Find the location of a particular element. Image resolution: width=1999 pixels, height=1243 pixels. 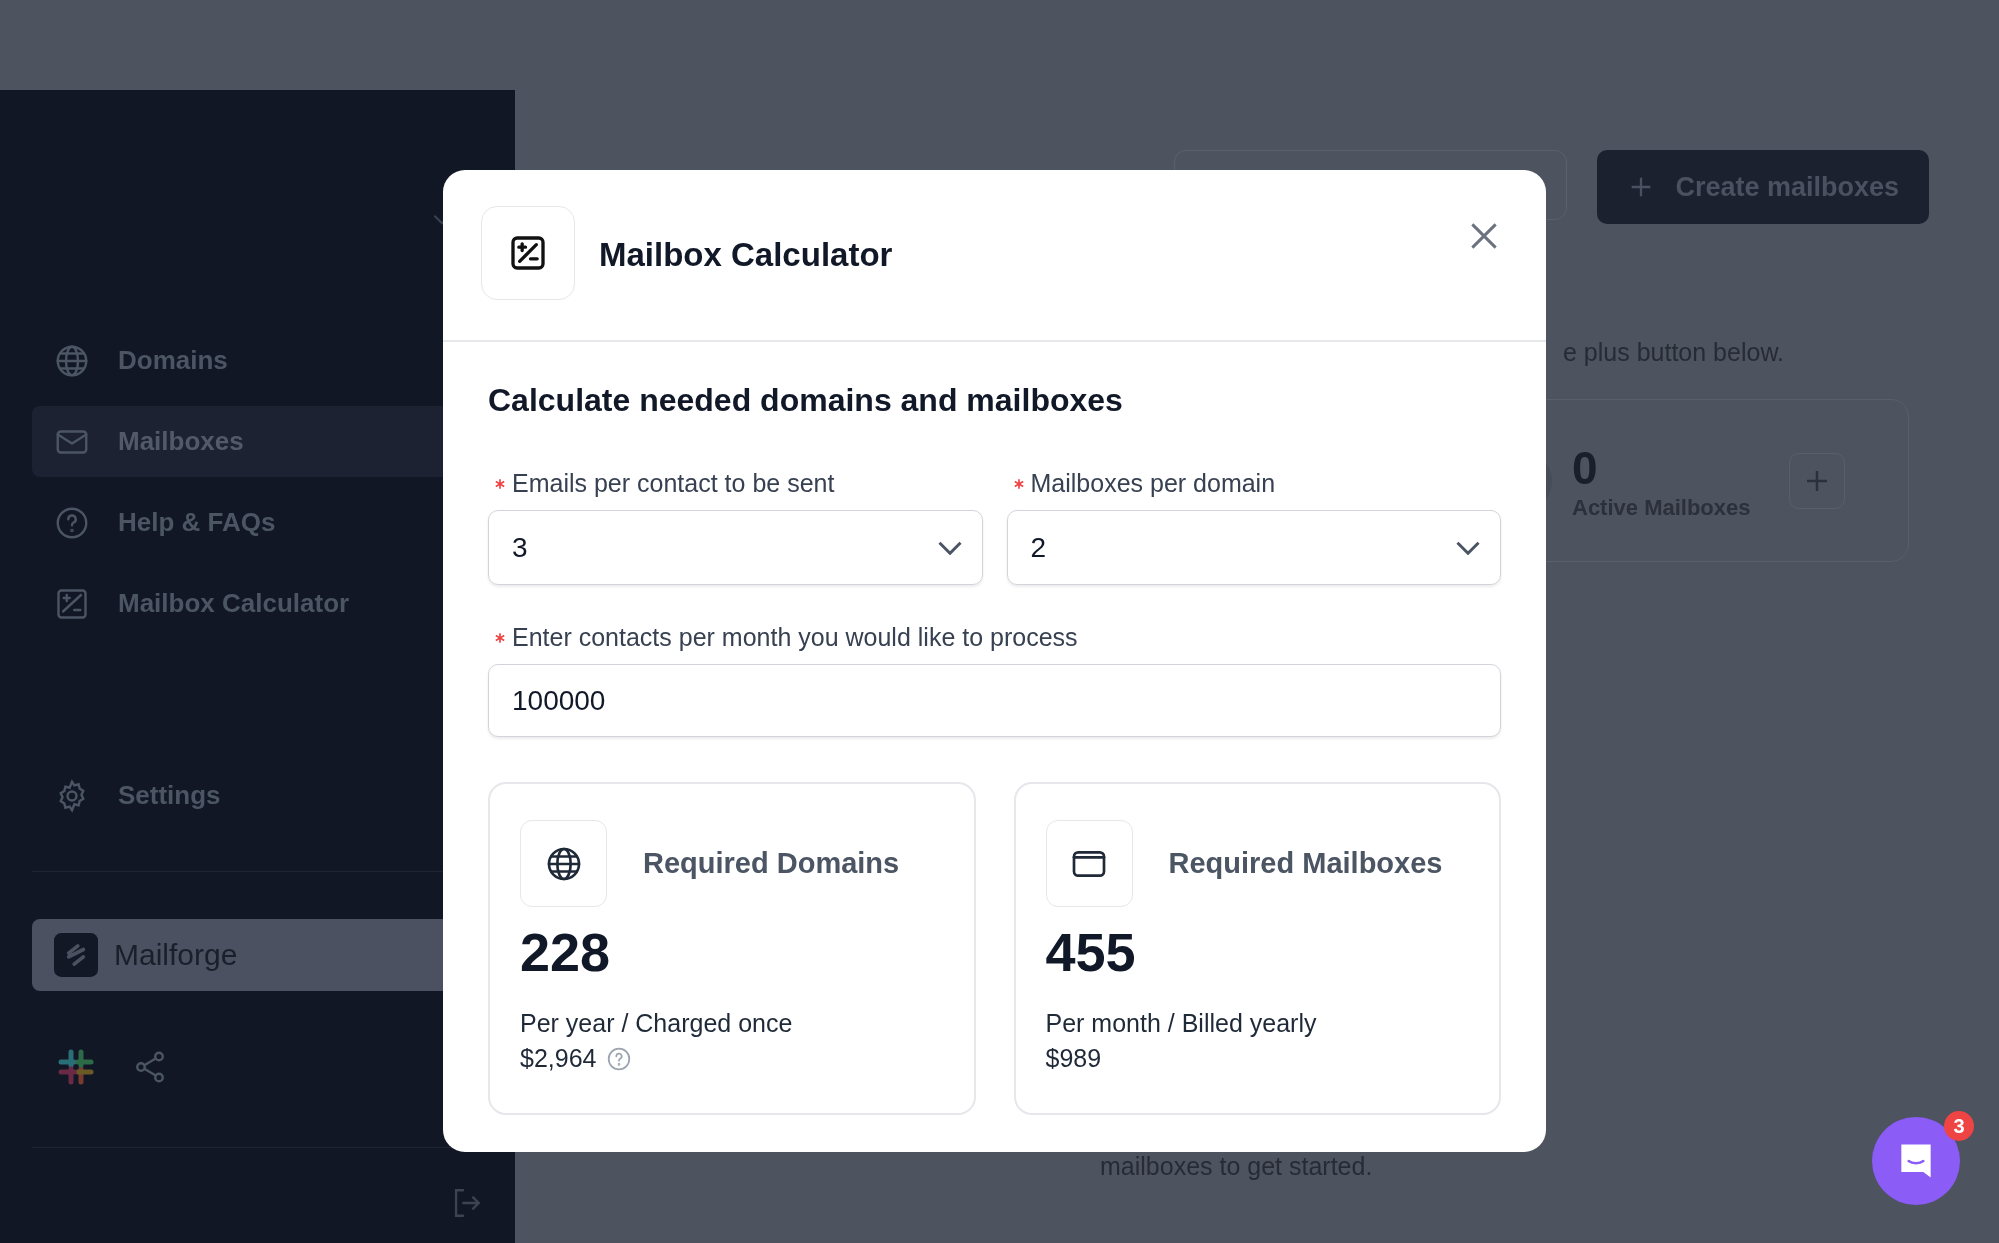

help-icon is located at coordinates (619, 1058).